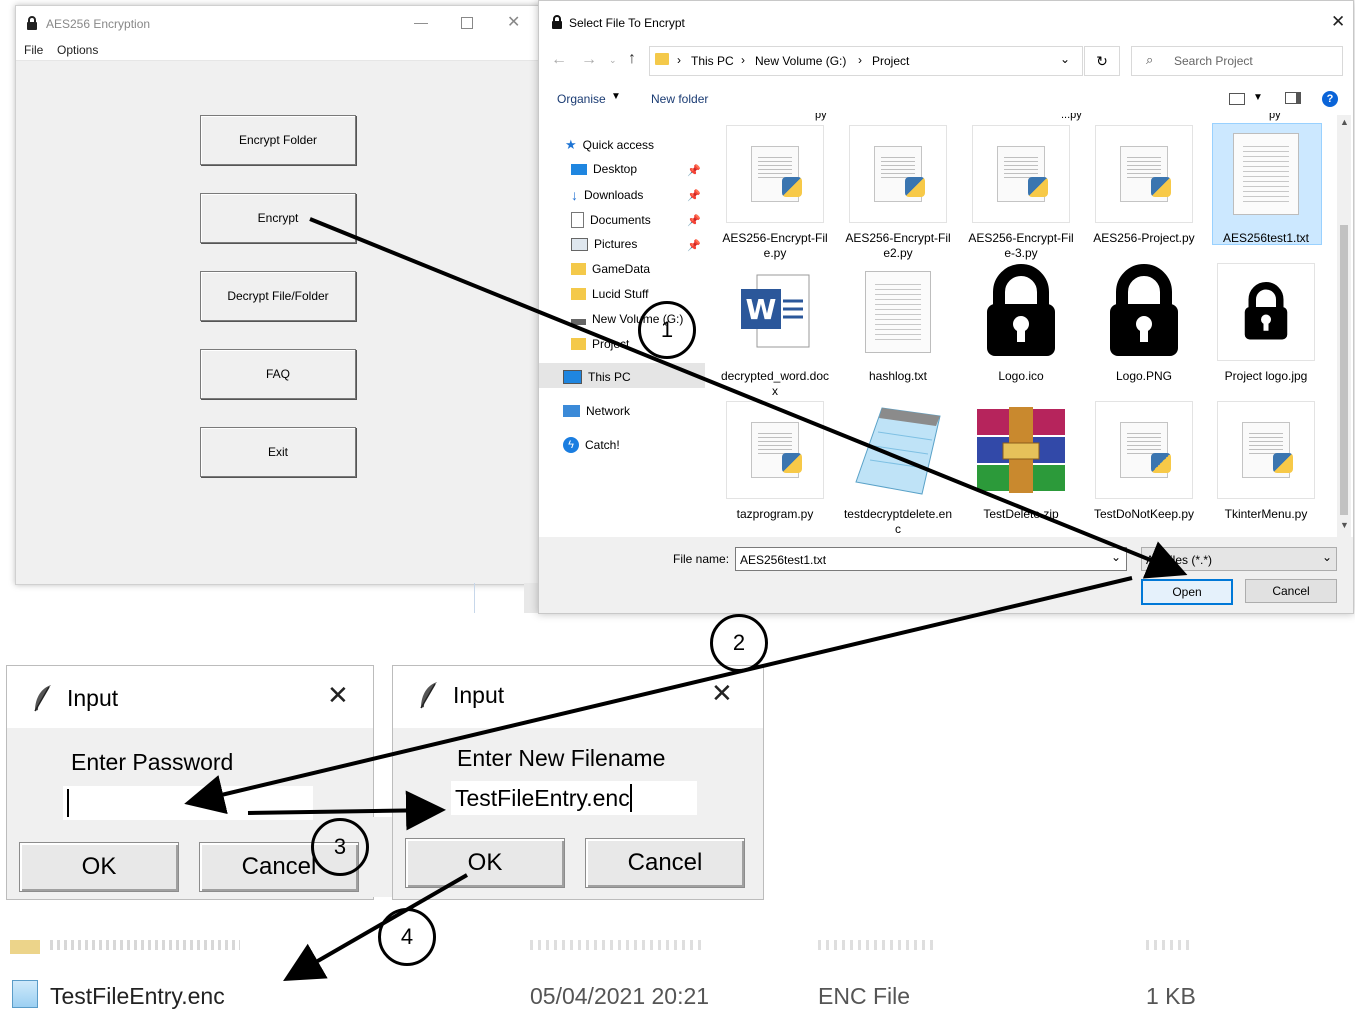  Describe the element at coordinates (613, 60) in the screenshot. I see `recent-chevron-icon: ⌄` at that location.